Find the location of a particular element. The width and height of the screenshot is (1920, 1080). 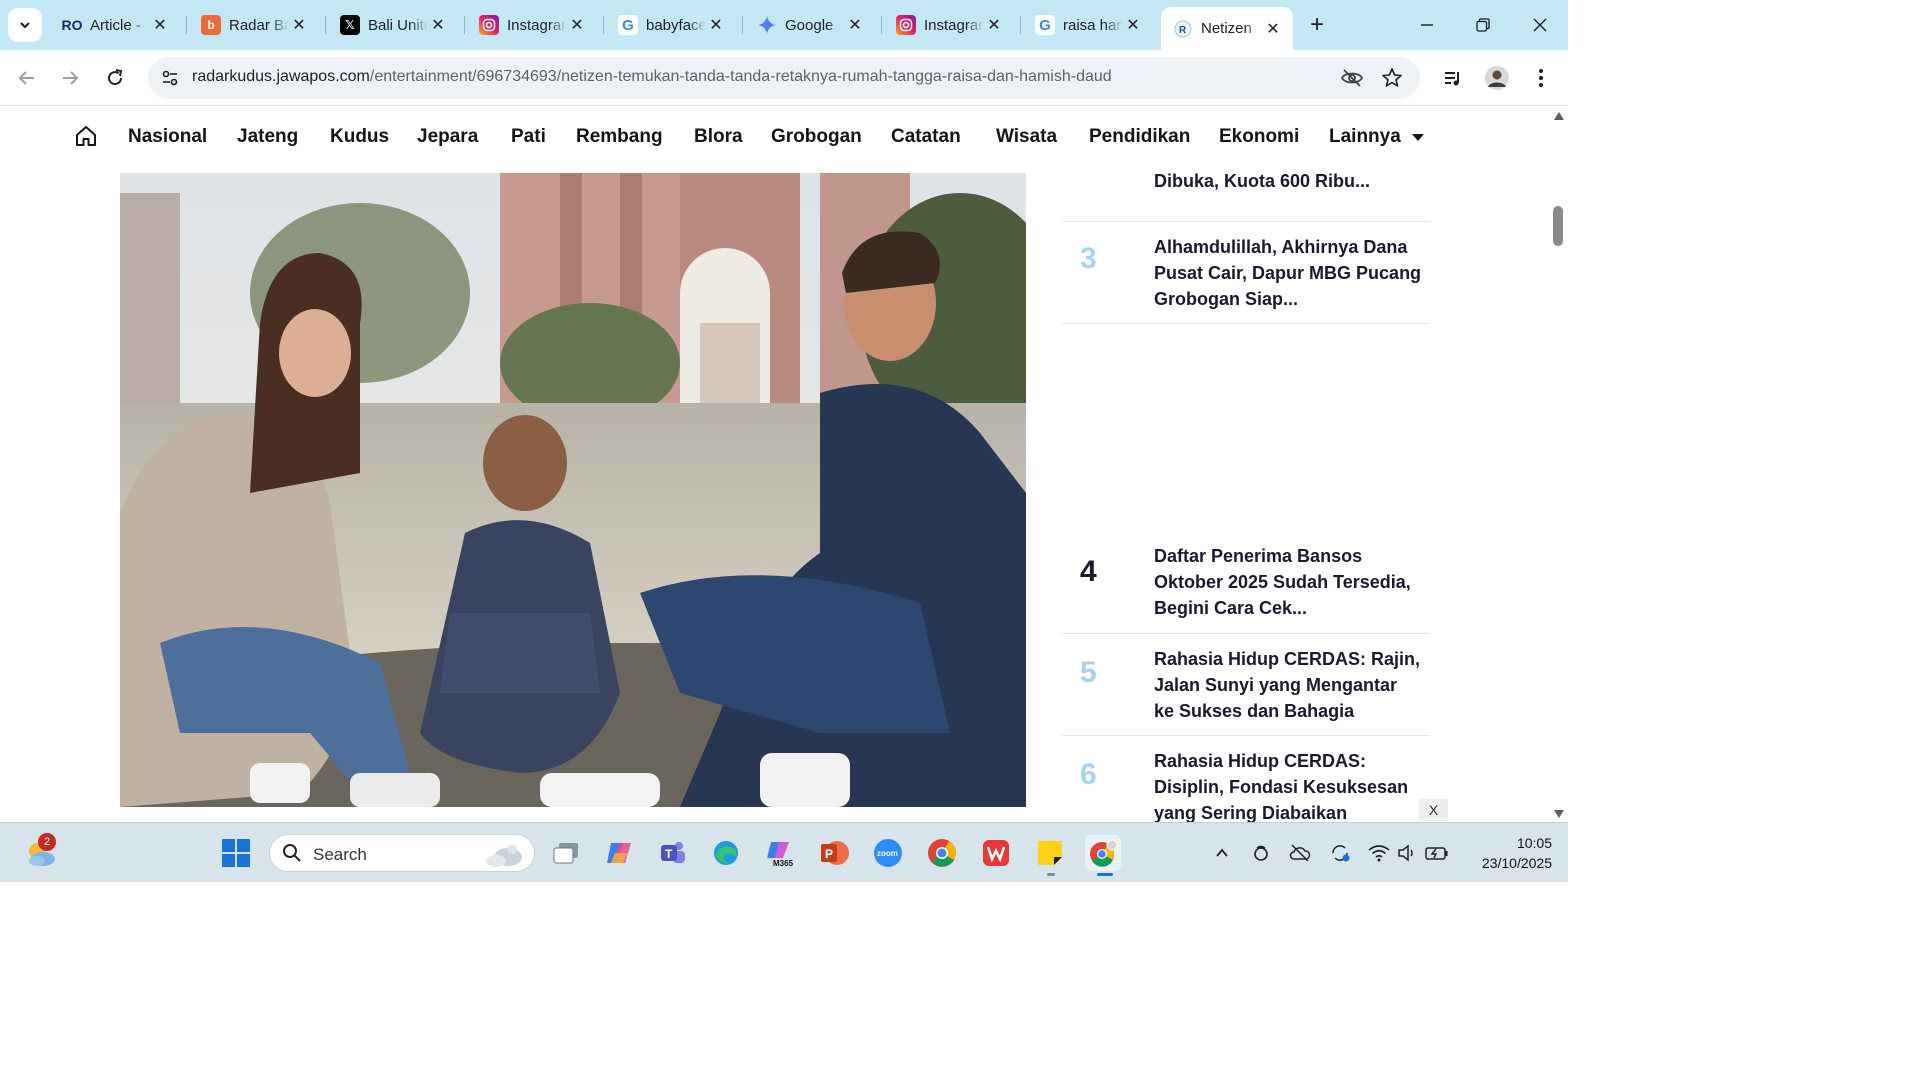

tab-babyface: G babyface ✕ is located at coordinates (671, 25).